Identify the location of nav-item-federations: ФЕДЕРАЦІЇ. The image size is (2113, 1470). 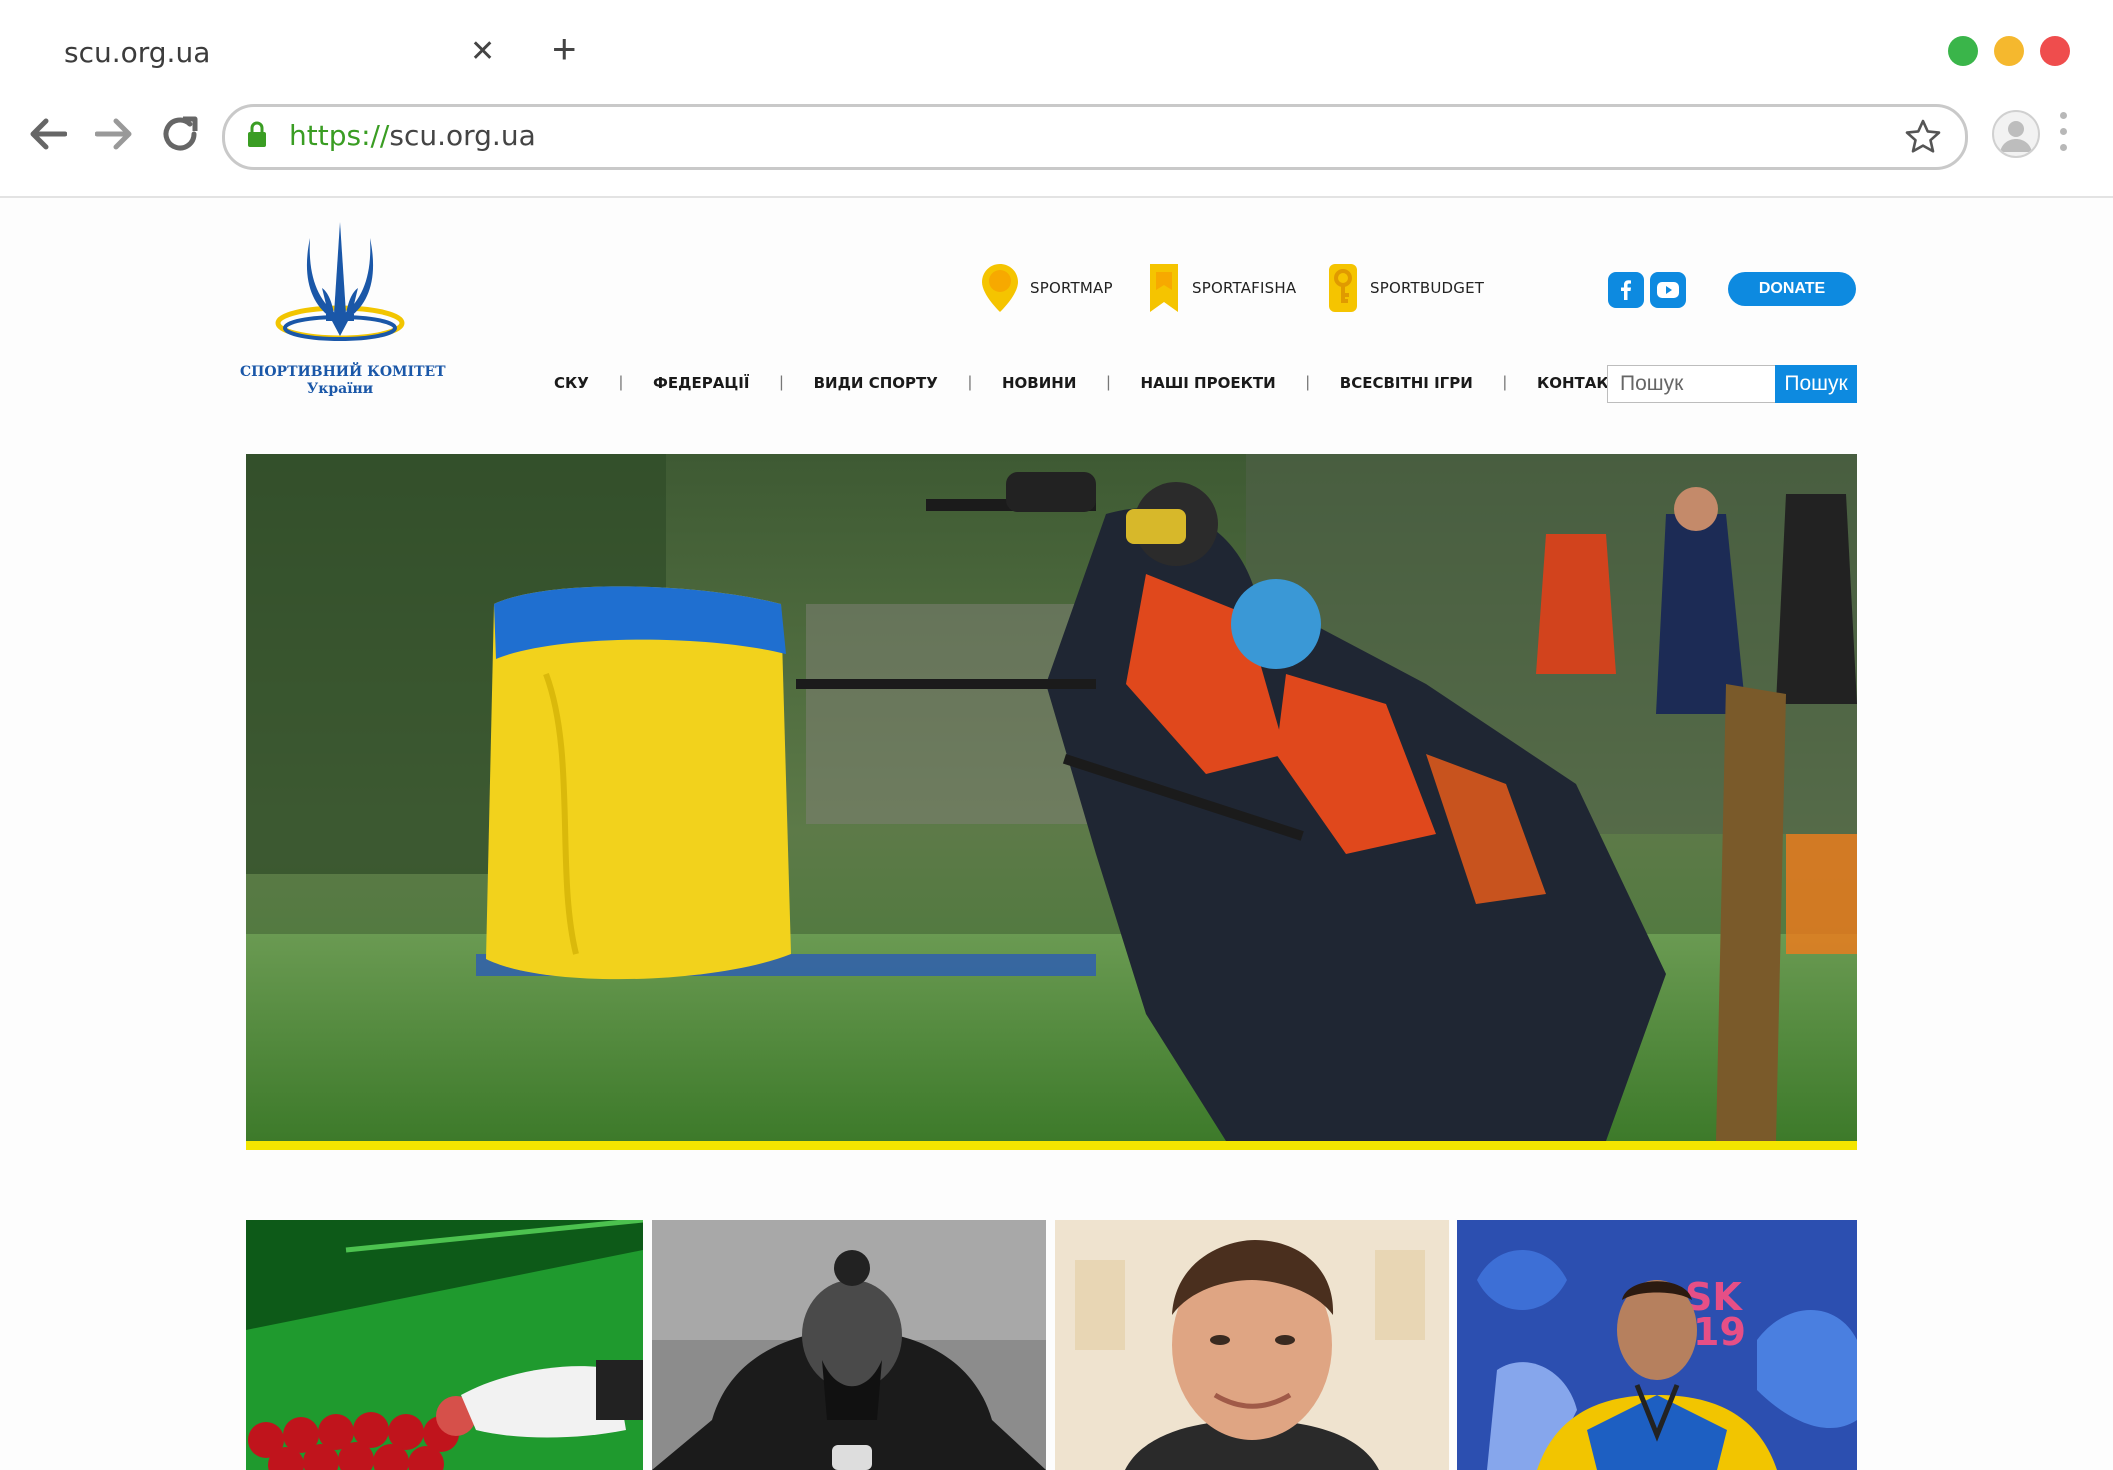
(701, 383).